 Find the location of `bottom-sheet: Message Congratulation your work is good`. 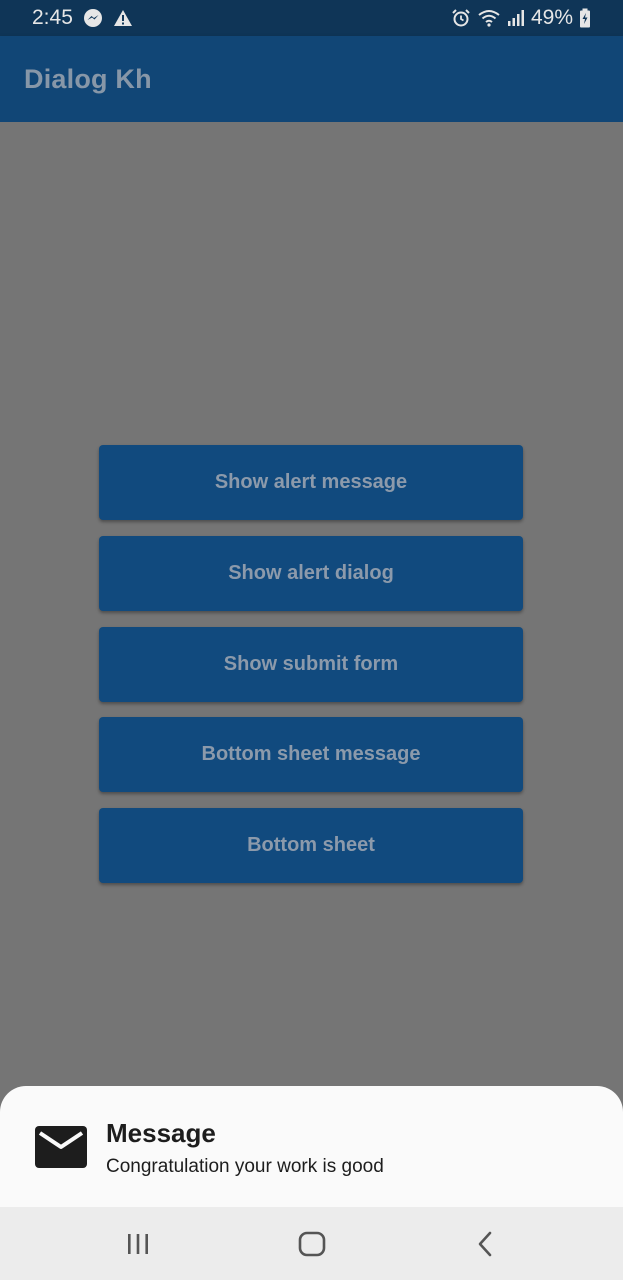

bottom-sheet: Message Congratulation your work is good is located at coordinates (311, 1146).